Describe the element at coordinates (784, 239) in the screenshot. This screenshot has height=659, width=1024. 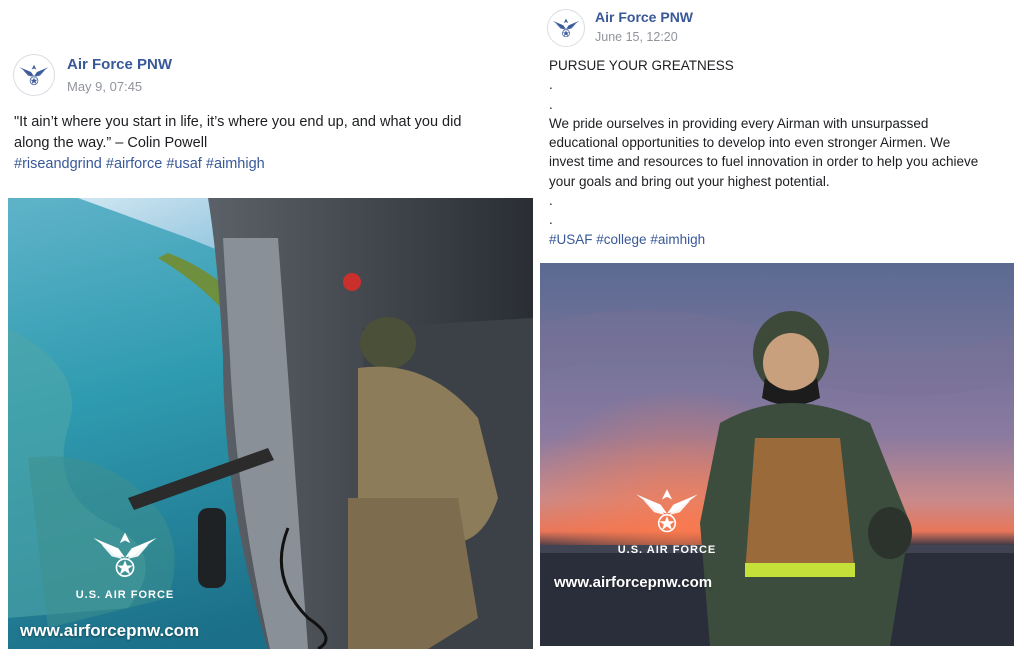
I see `hashtag-list: #USAF #college #aimhigh` at that location.